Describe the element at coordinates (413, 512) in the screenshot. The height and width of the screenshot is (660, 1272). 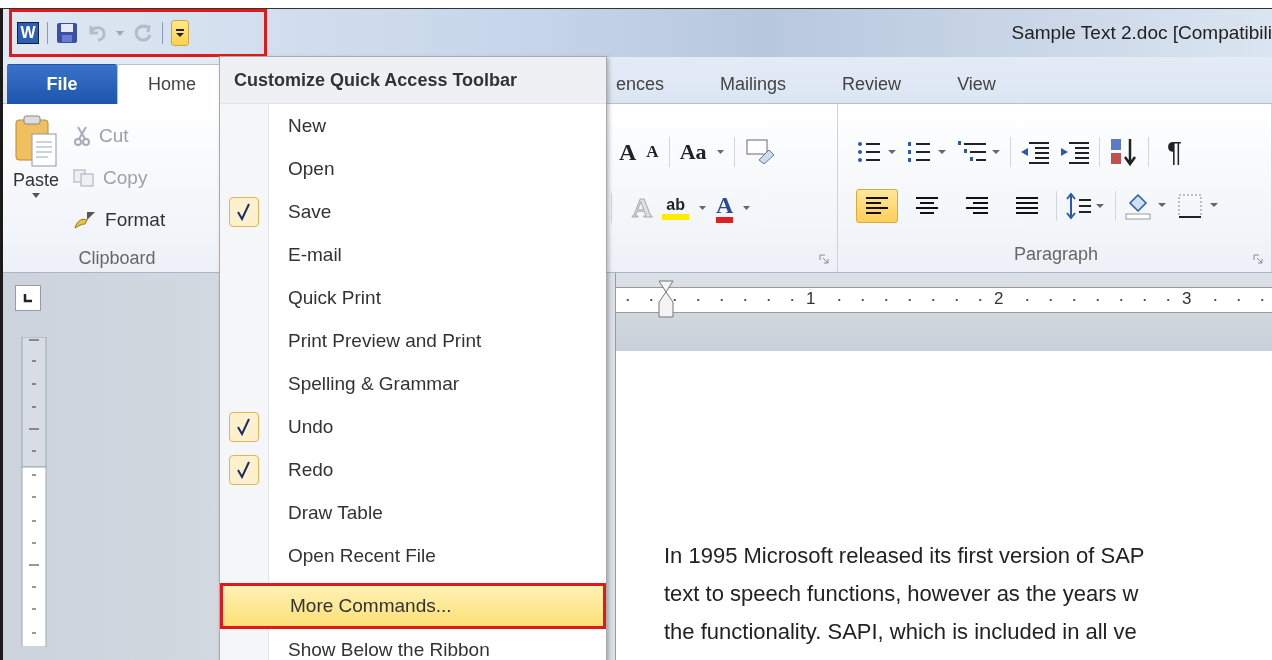
I see `menu-item: Draw Table` at that location.